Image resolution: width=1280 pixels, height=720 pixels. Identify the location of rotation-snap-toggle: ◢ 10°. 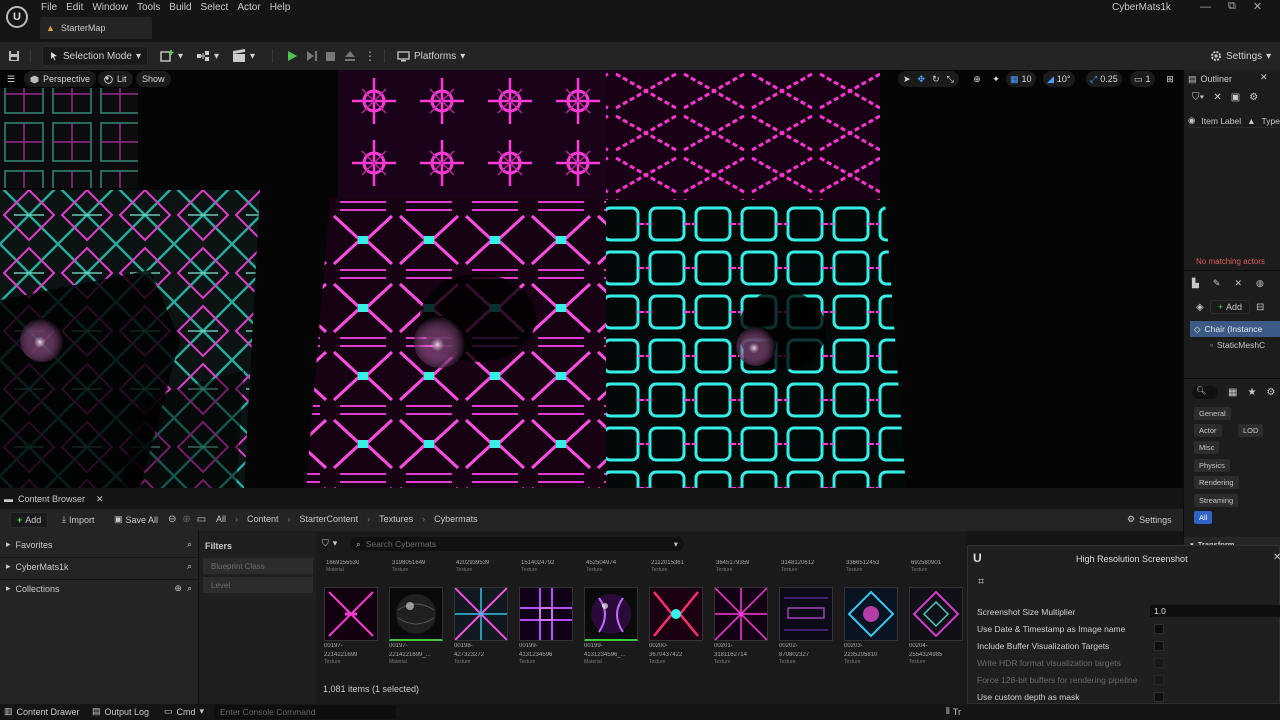
(1059, 79).